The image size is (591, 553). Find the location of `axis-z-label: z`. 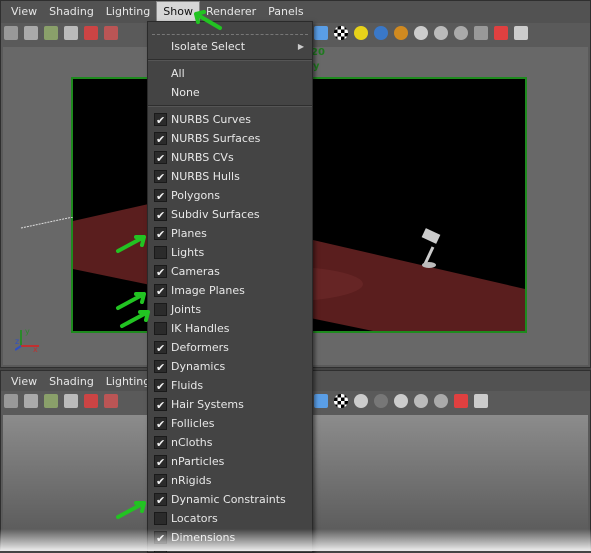

axis-z-label: z is located at coordinates (17, 341).